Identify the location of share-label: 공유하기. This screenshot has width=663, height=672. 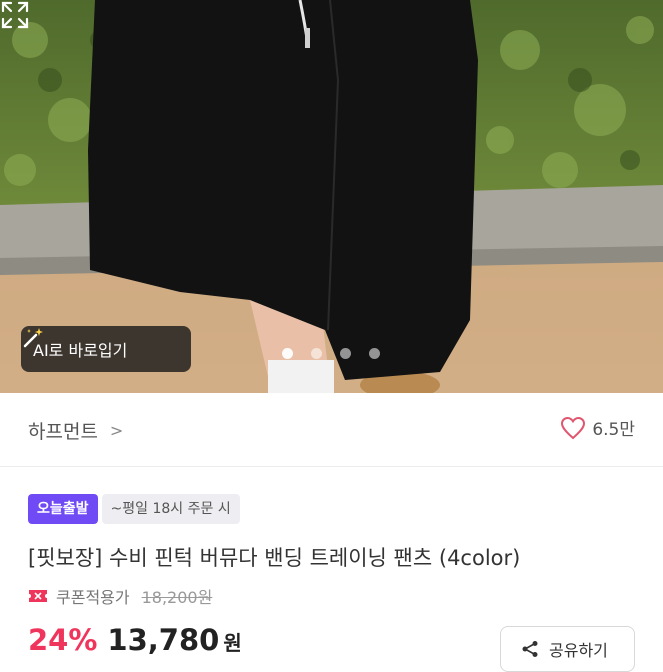
(578, 650).